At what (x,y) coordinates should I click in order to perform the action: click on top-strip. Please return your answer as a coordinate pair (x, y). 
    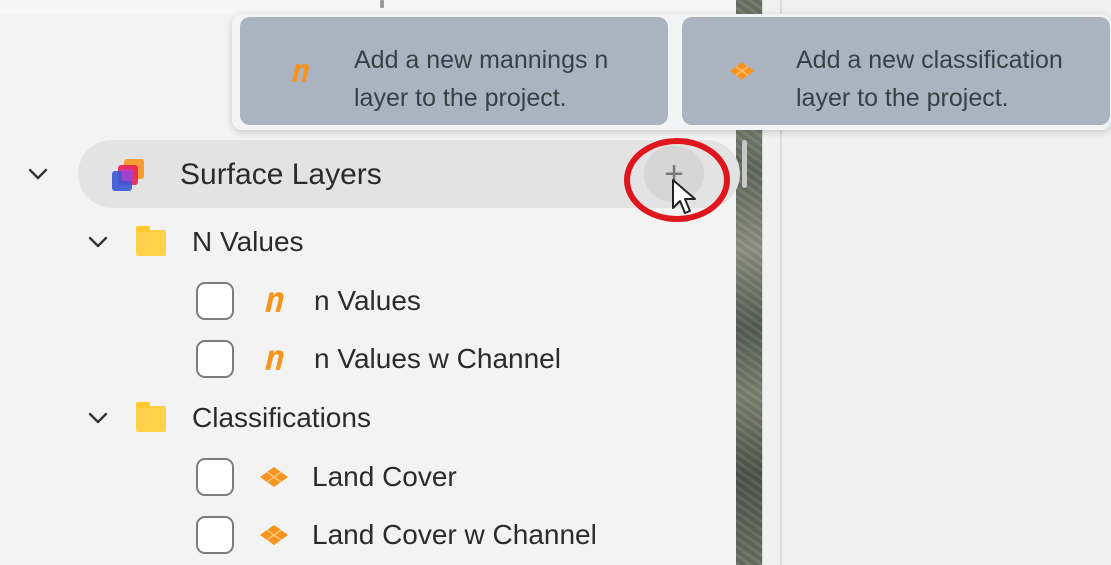
    Looking at the image, I should click on (368, 7).